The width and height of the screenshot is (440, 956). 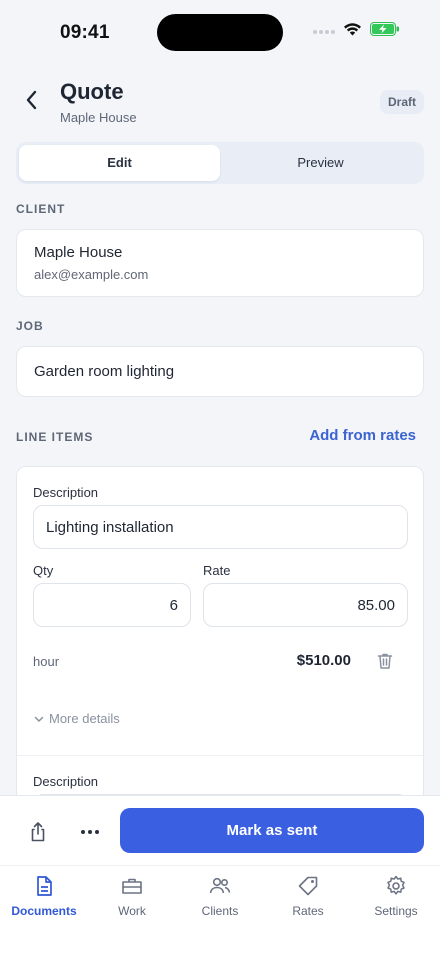 What do you see at coordinates (132, 886) in the screenshot?
I see `briefcase-icon` at bounding box center [132, 886].